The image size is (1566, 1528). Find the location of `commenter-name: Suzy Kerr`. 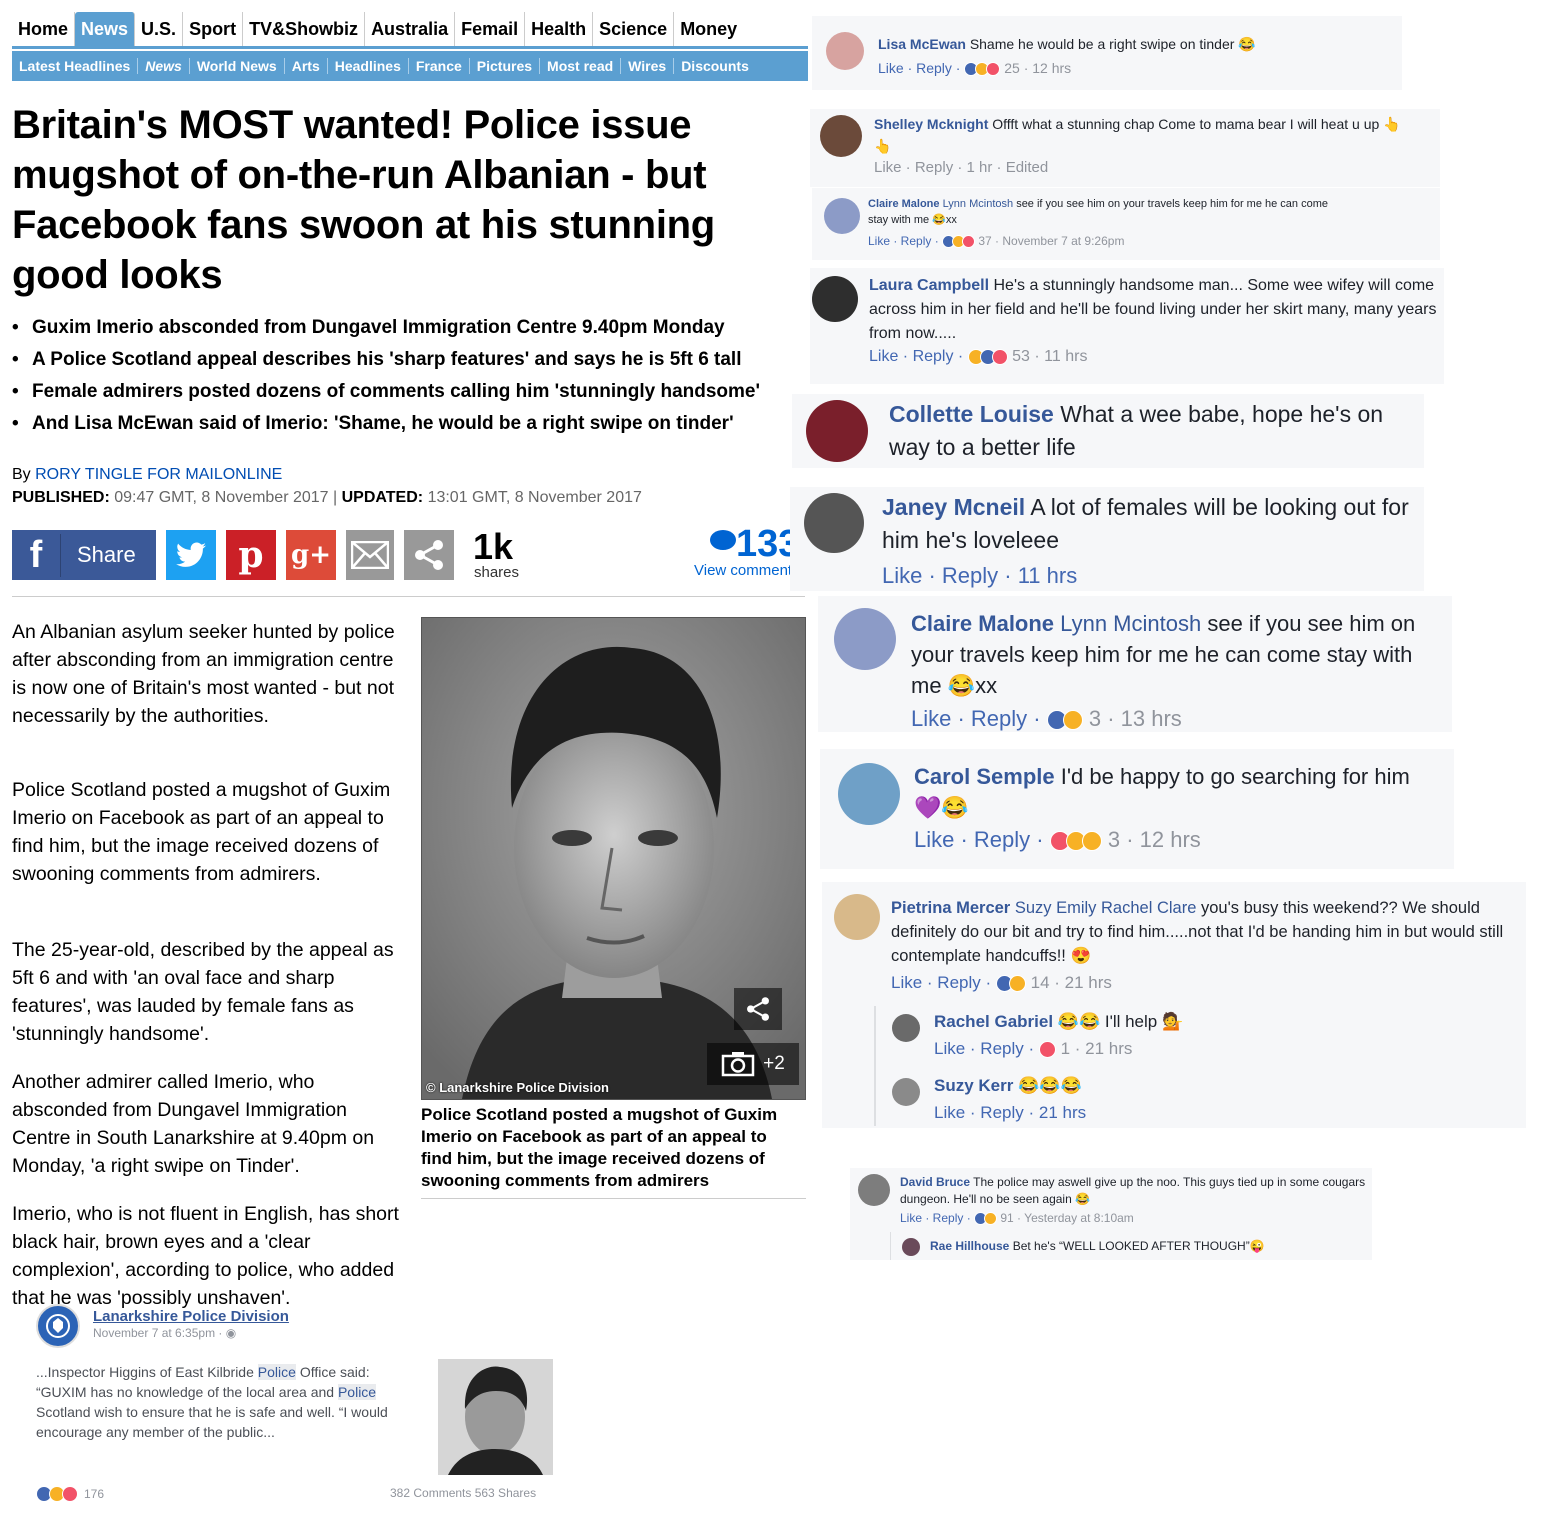

commenter-name: Suzy Kerr is located at coordinates (973, 1085).